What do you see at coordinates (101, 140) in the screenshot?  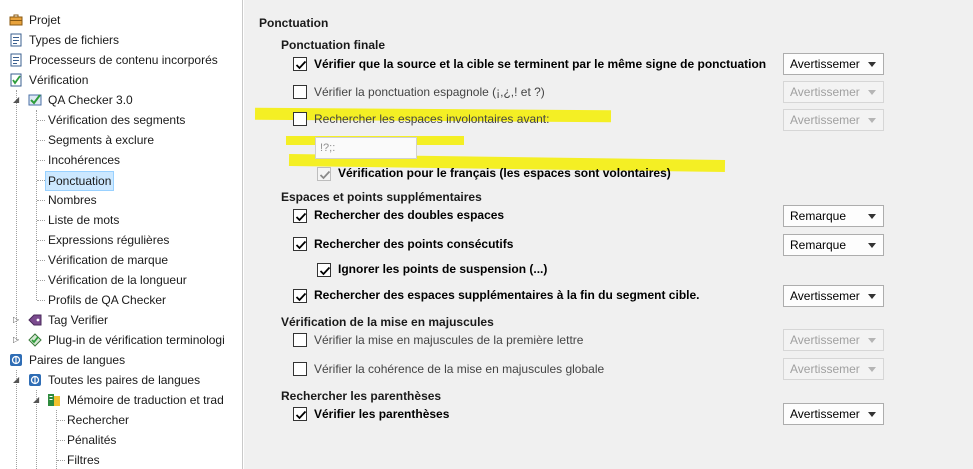 I see `tree-item-label: Segments à exclure` at bounding box center [101, 140].